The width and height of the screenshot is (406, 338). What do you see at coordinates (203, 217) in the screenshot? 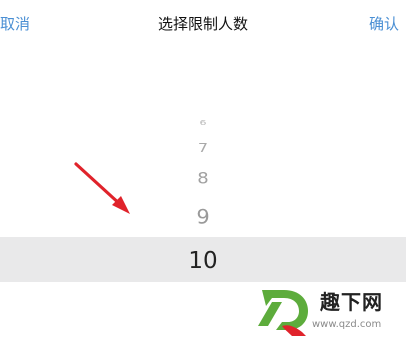
I see `picker-item-9: 9` at bounding box center [203, 217].